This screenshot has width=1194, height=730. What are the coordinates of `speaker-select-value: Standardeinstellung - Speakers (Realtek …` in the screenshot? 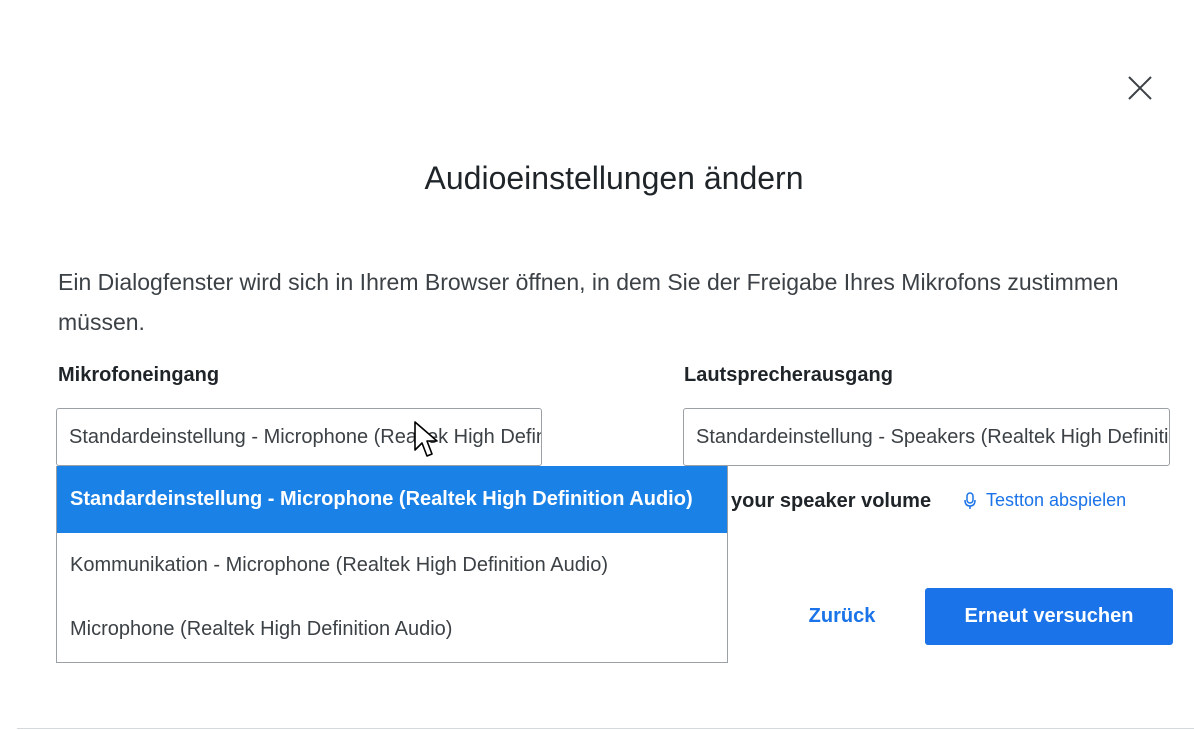 It's located at (932, 437).